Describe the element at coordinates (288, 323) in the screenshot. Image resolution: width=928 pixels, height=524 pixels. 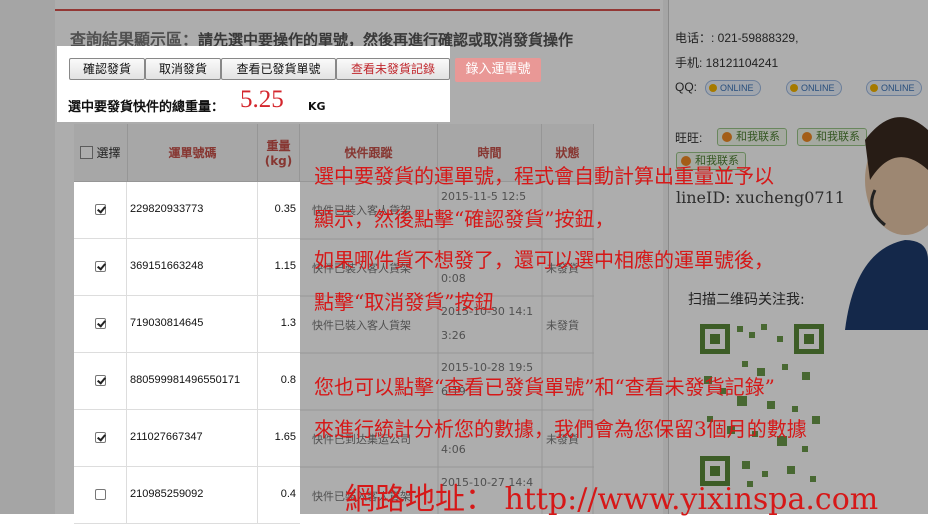
I see `waybill-weight: 1.3` at that location.